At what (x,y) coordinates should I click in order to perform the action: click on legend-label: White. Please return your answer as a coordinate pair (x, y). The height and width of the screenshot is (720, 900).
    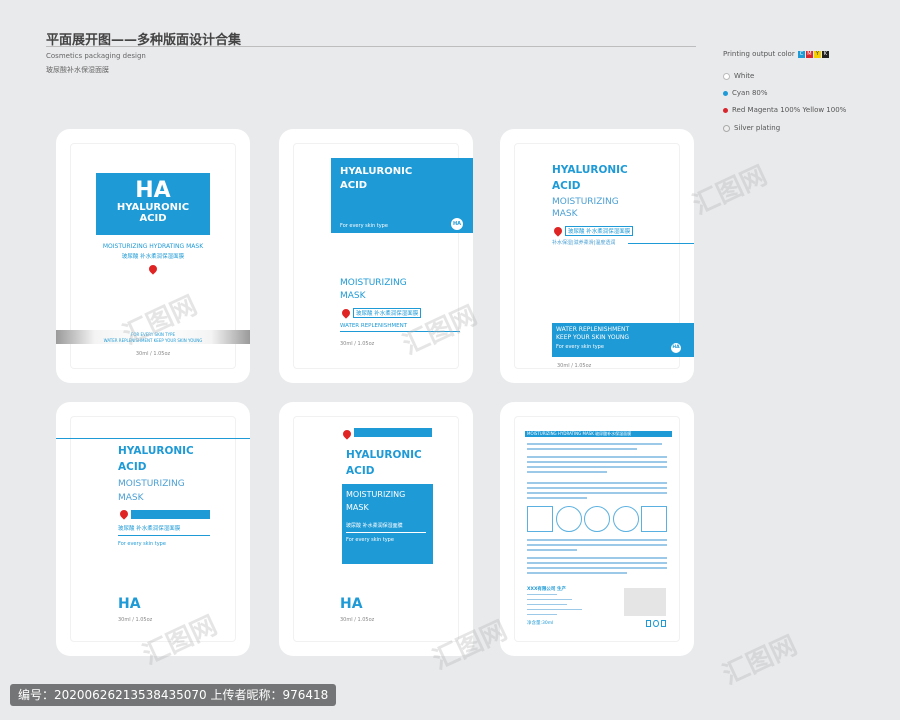
    Looking at the image, I should click on (744, 76).